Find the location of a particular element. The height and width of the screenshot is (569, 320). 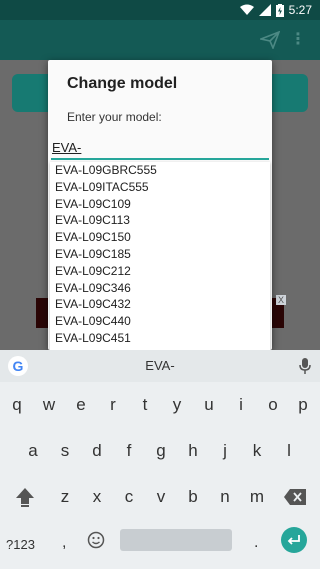

key-r: r is located at coordinates (113, 405).